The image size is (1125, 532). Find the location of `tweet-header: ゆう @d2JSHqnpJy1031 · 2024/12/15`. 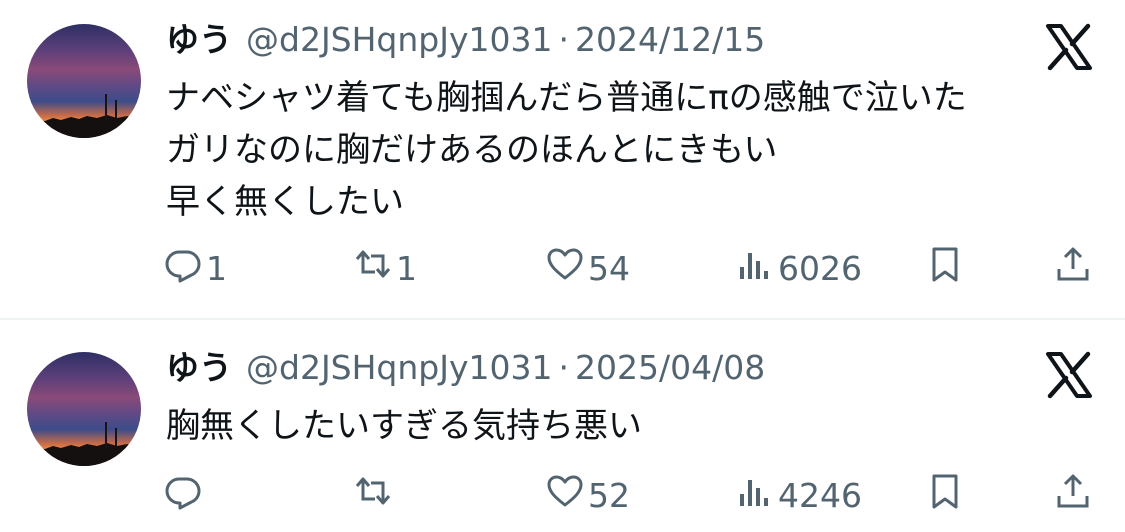

tweet-header: ゆう @d2JSHqnpJy1031 · 2024/12/15 is located at coordinates (465, 40).